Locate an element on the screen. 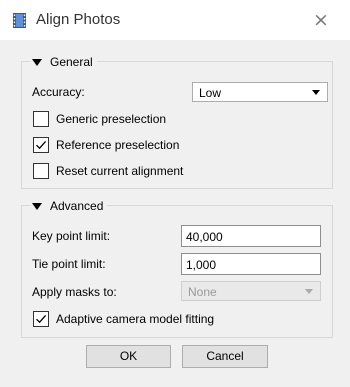 The image size is (350, 387). reset-alignment-label: Reset current alignment is located at coordinates (120, 171).